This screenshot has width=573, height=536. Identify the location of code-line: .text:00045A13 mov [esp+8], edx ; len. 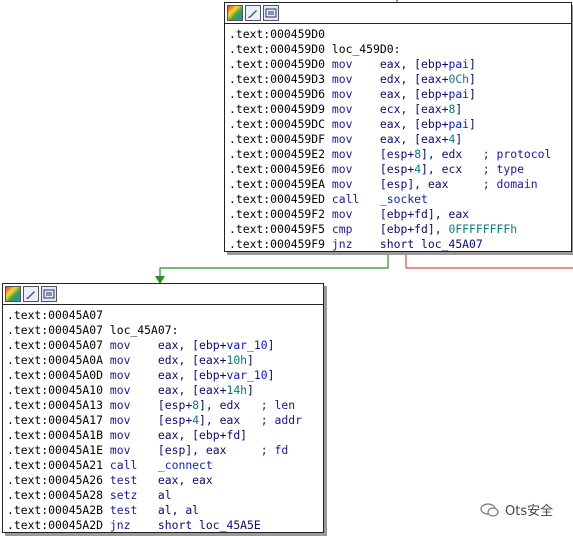
(163, 405).